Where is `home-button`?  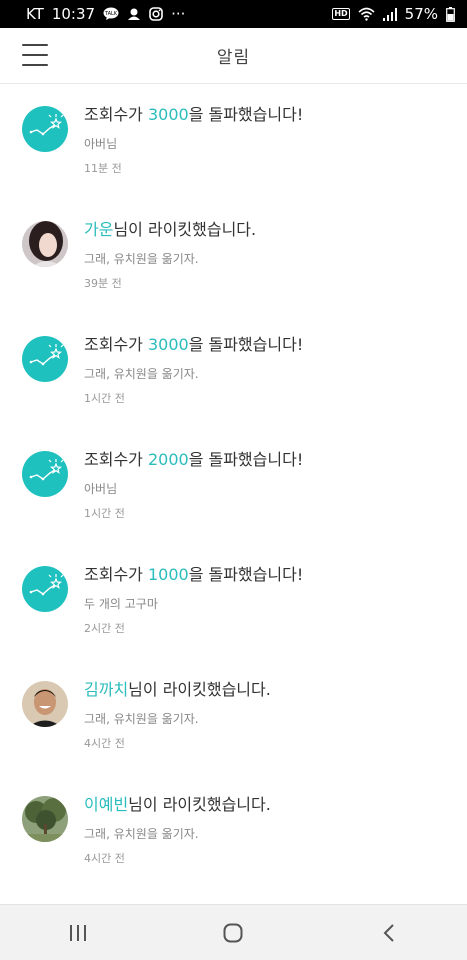
home-button is located at coordinates (233, 933).